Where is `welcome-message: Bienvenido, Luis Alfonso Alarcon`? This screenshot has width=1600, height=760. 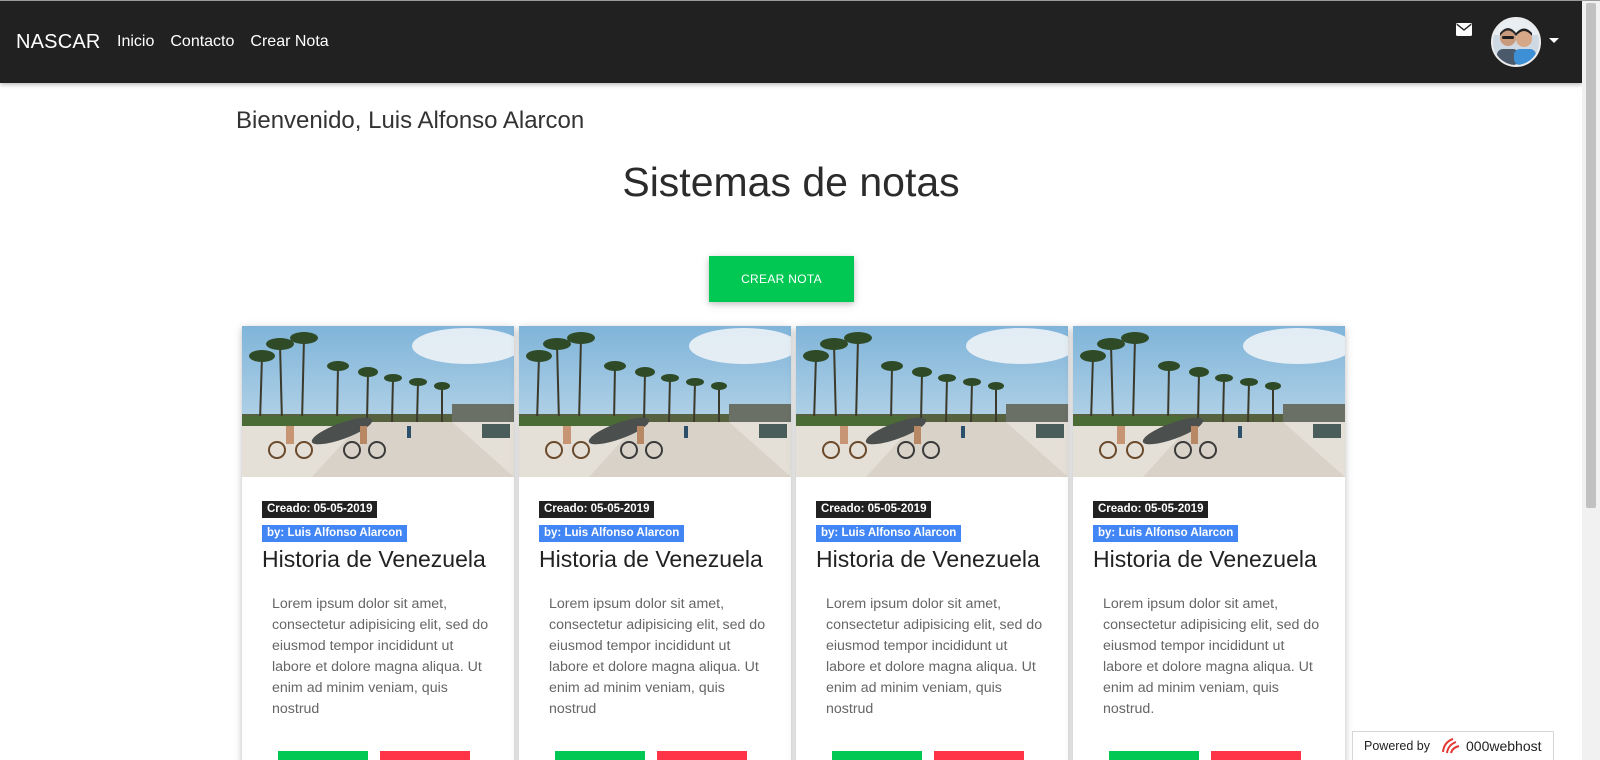 welcome-message: Bienvenido, Luis Alfonso Alarcon is located at coordinates (410, 120).